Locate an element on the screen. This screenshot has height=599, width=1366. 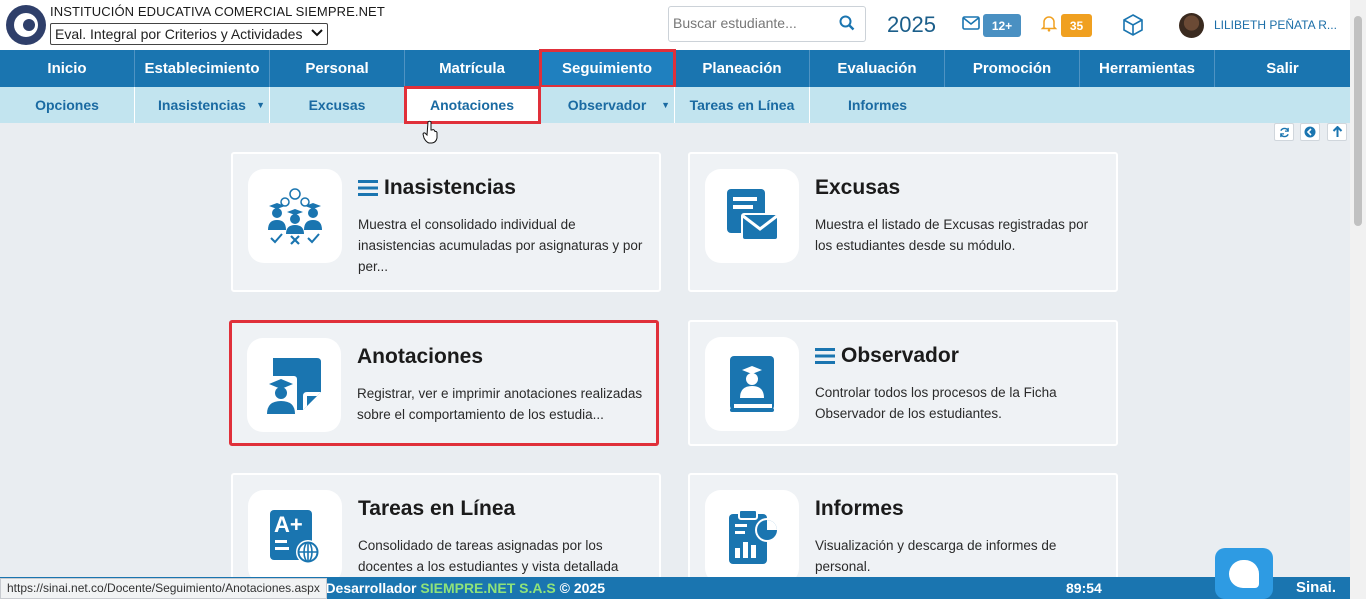
nav-label: Seguimiento is located at coordinates (606, 68).